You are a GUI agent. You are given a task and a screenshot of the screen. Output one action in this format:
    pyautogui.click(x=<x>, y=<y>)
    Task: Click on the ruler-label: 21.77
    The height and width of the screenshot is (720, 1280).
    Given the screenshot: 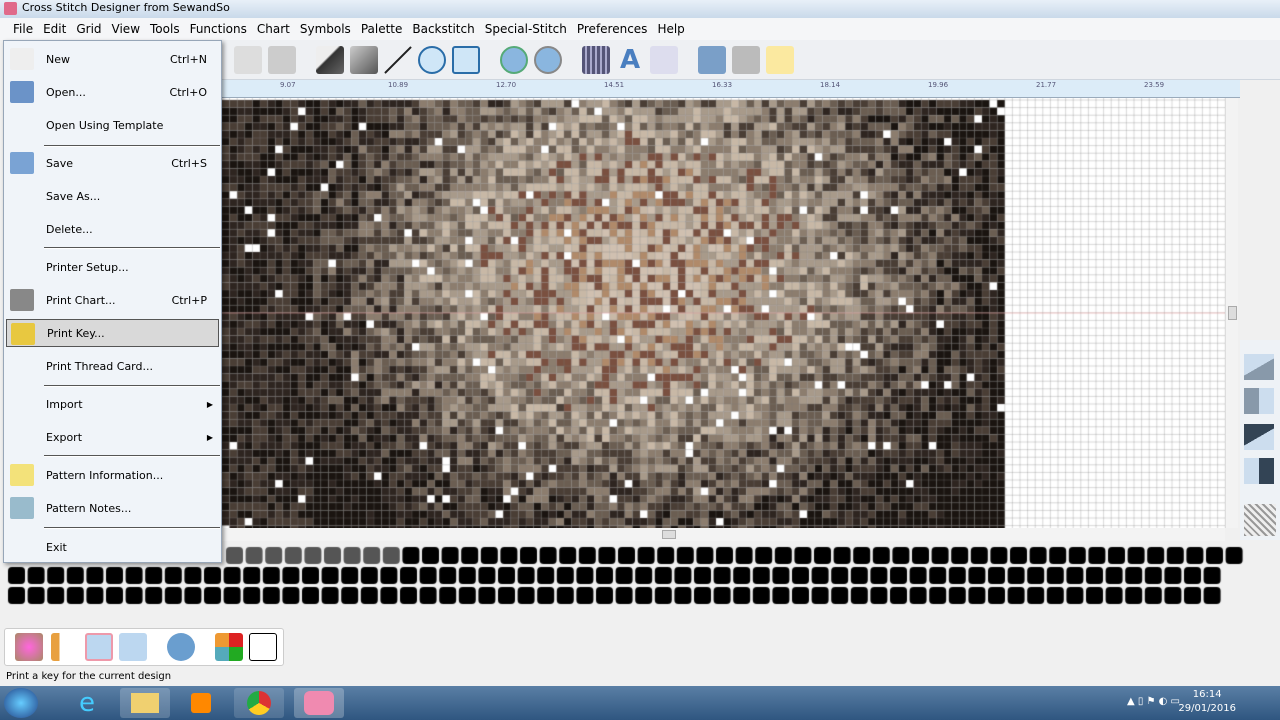 What is the action you would take?
    pyautogui.click(x=1046, y=85)
    